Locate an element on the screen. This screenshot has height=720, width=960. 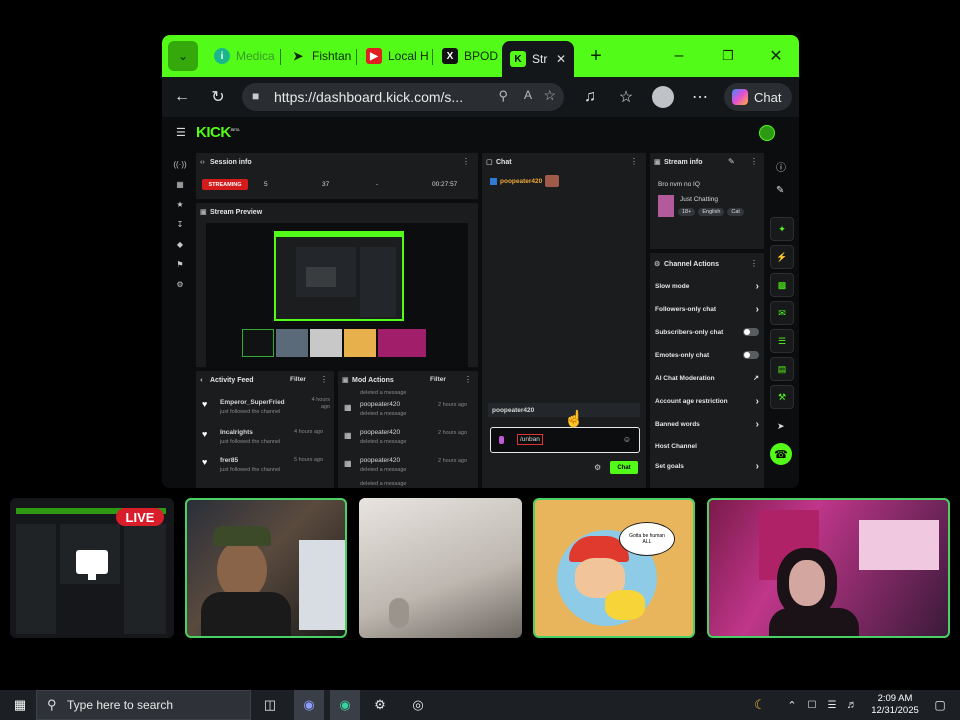
emotes-only-row: Emotes-only chat is located at coordinates (707, 355).